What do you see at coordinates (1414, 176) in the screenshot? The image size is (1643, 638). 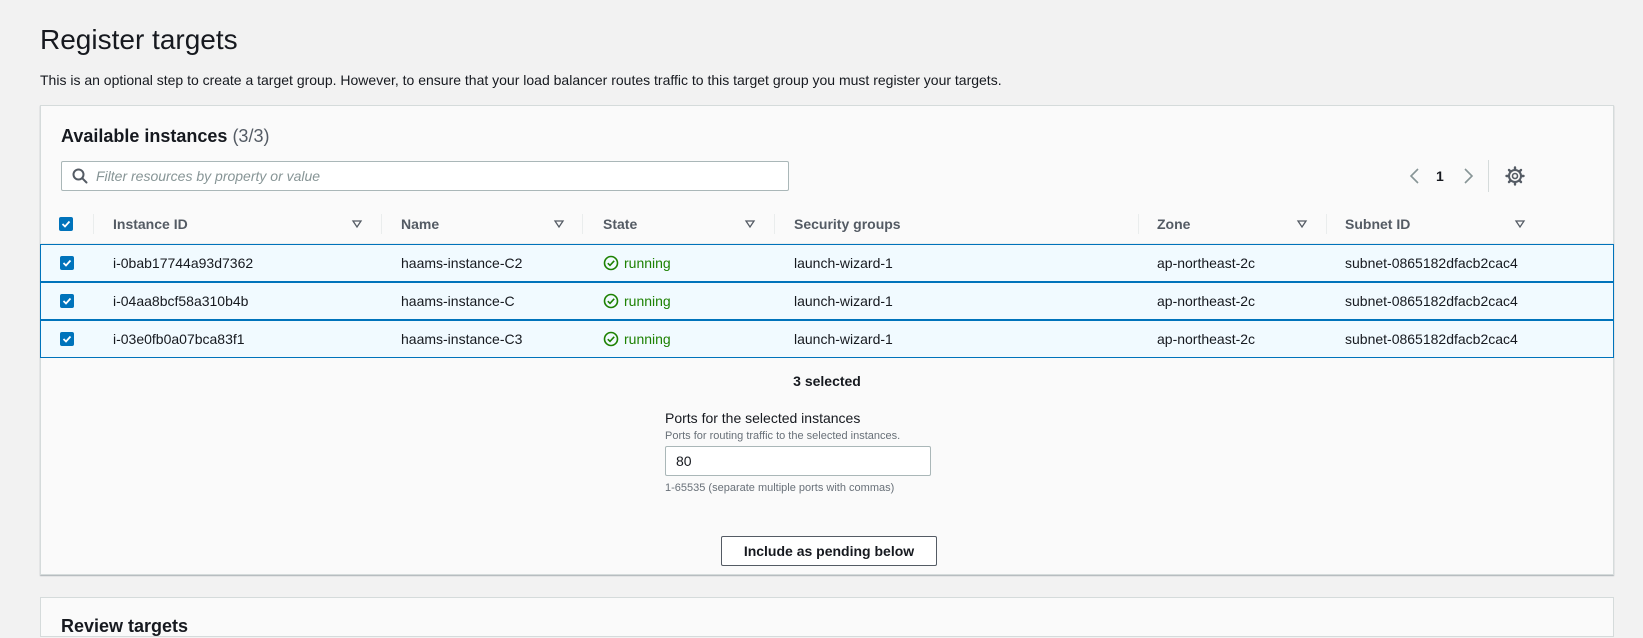 I see `chevron-left-icon` at bounding box center [1414, 176].